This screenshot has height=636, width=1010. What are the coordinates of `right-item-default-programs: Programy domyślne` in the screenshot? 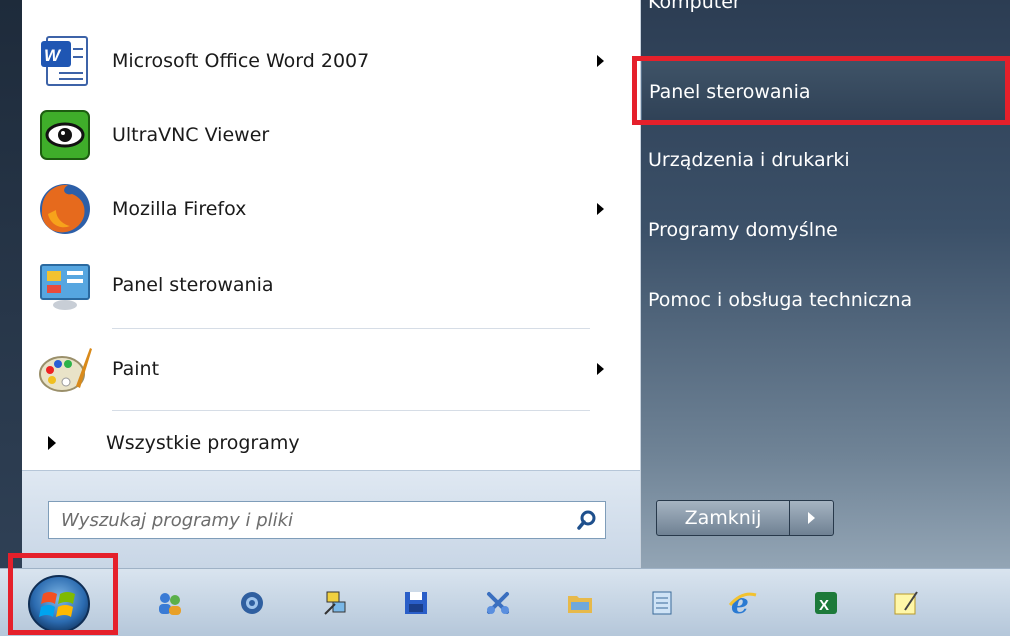 It's located at (825, 230).